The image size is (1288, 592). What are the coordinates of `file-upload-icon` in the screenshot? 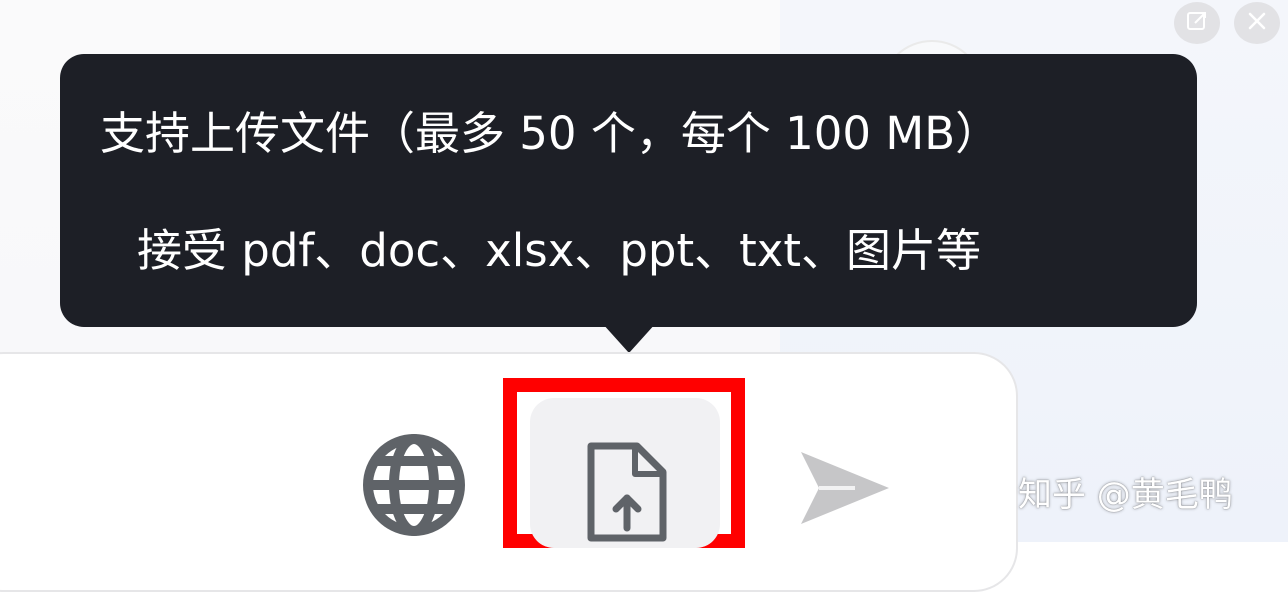 It's located at (625, 494).